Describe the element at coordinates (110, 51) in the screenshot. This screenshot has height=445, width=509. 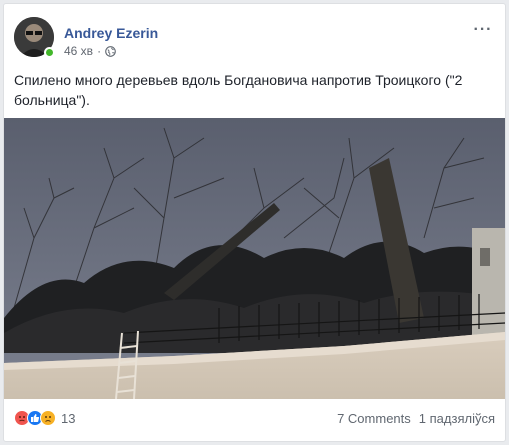
I see `globe-icon` at that location.